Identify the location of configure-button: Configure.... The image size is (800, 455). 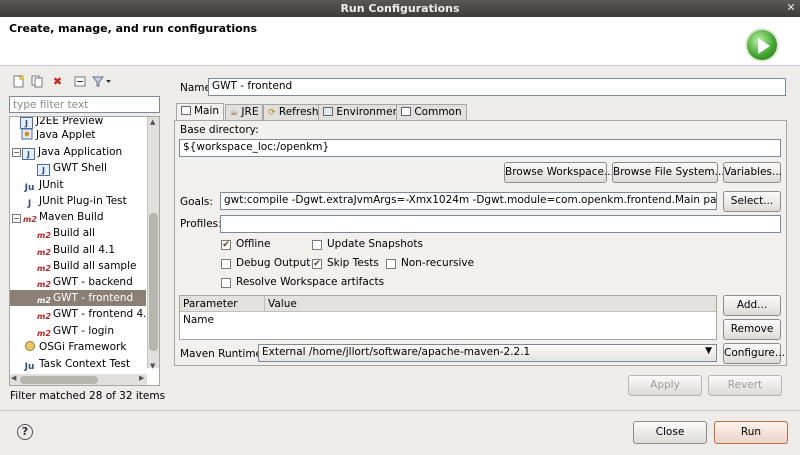
(754, 353).